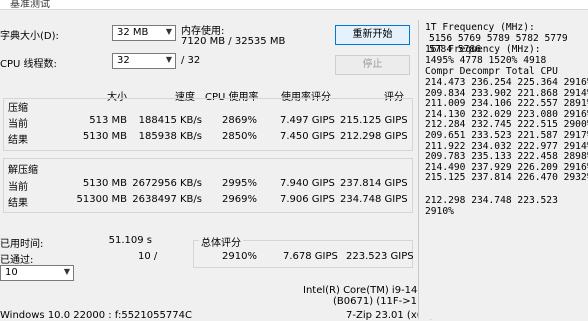 This screenshot has height=321, width=588. I want to click on cell-rating: 234.748 GIPS, so click(374, 199).